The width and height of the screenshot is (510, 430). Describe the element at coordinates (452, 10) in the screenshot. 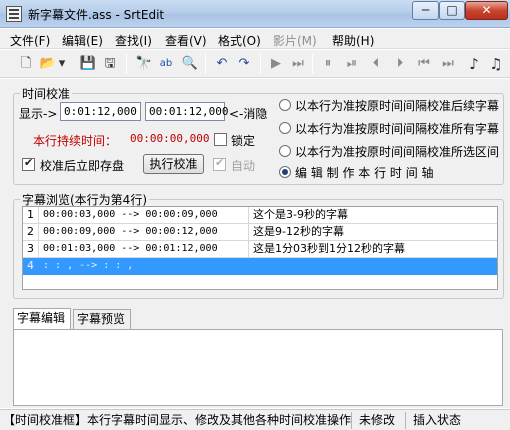

I see `maximize-button: □` at that location.